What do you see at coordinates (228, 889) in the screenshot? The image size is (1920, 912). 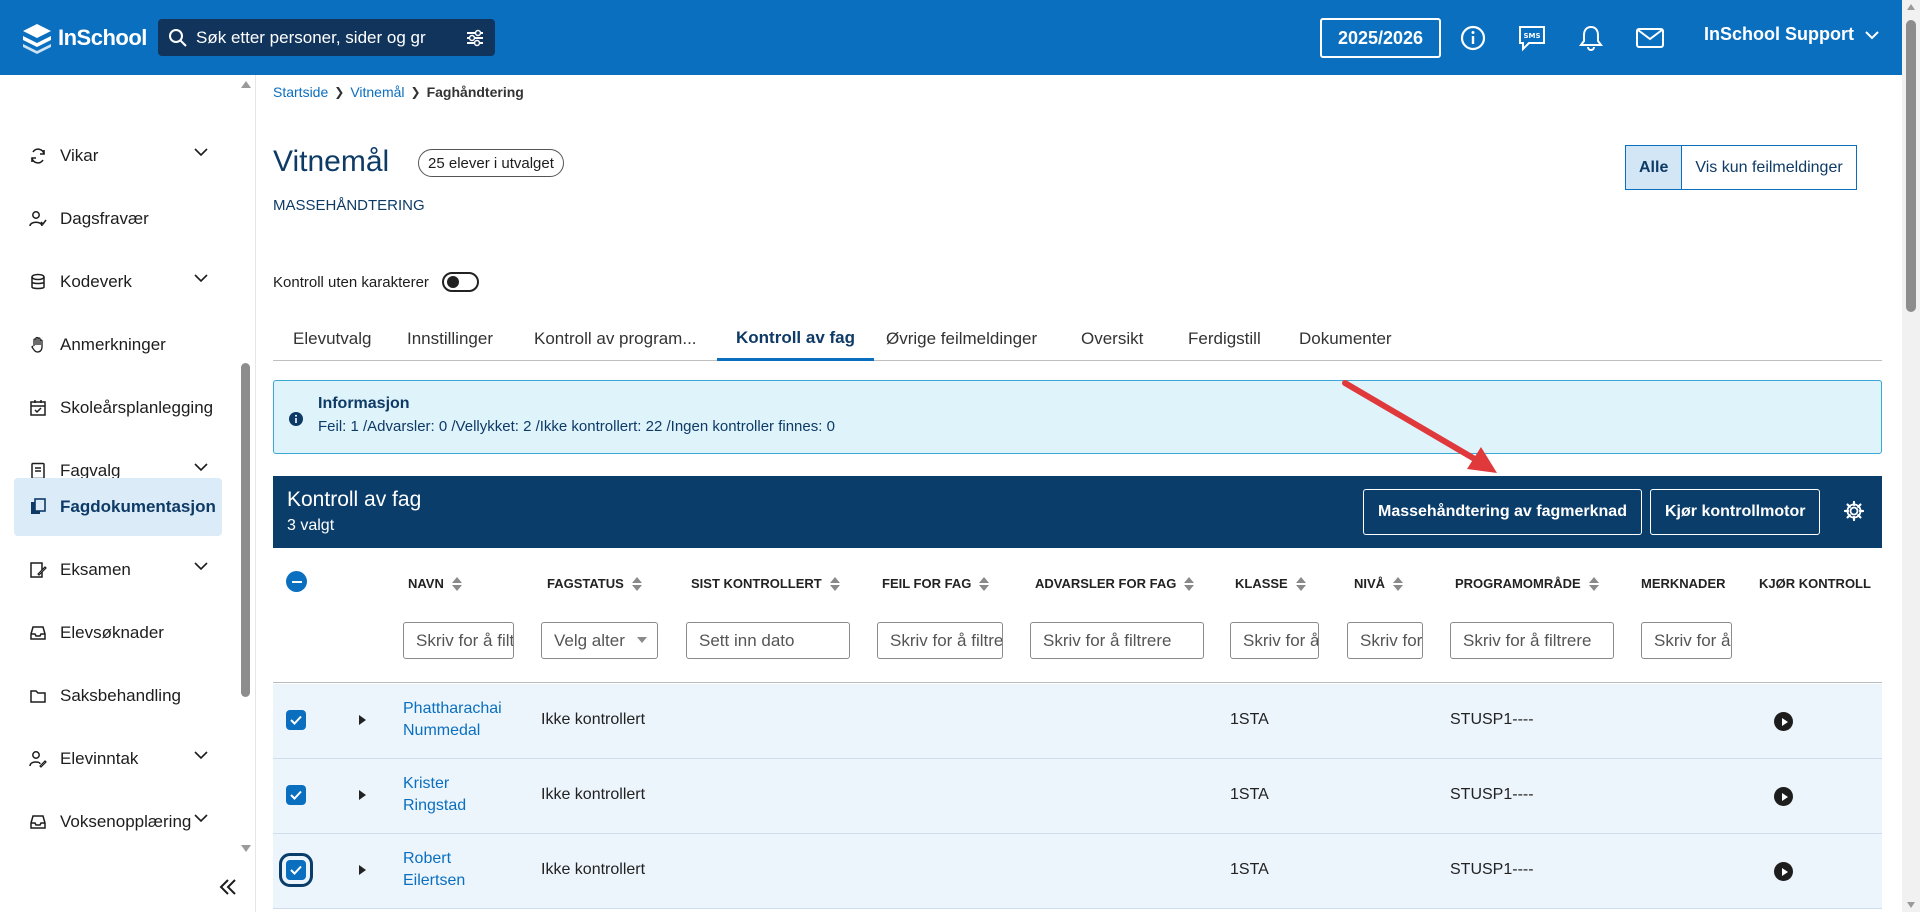 I see `collapse-sidebar-icon` at bounding box center [228, 889].